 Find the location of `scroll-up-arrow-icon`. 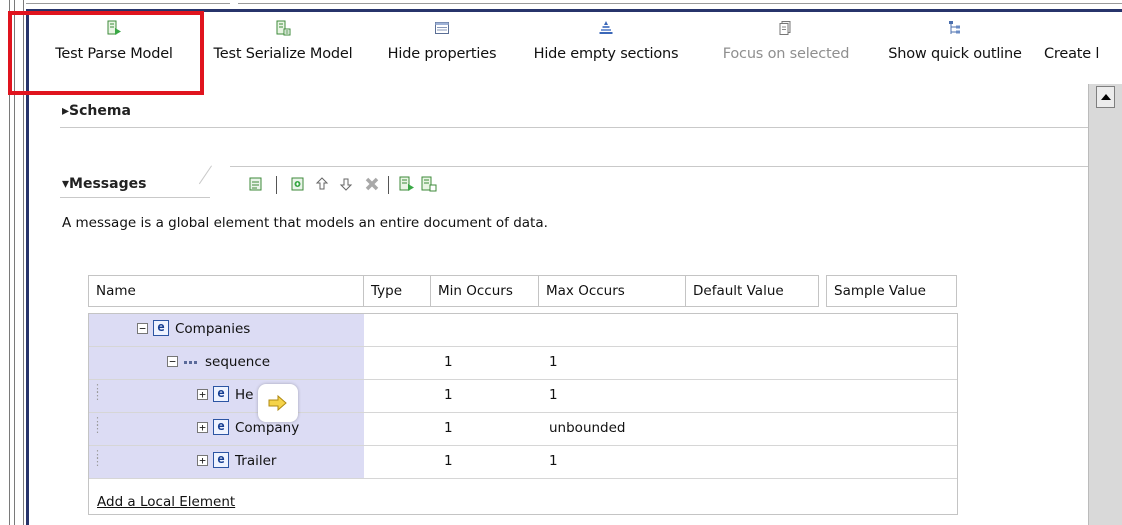

scroll-up-arrow-icon is located at coordinates (1105, 97).